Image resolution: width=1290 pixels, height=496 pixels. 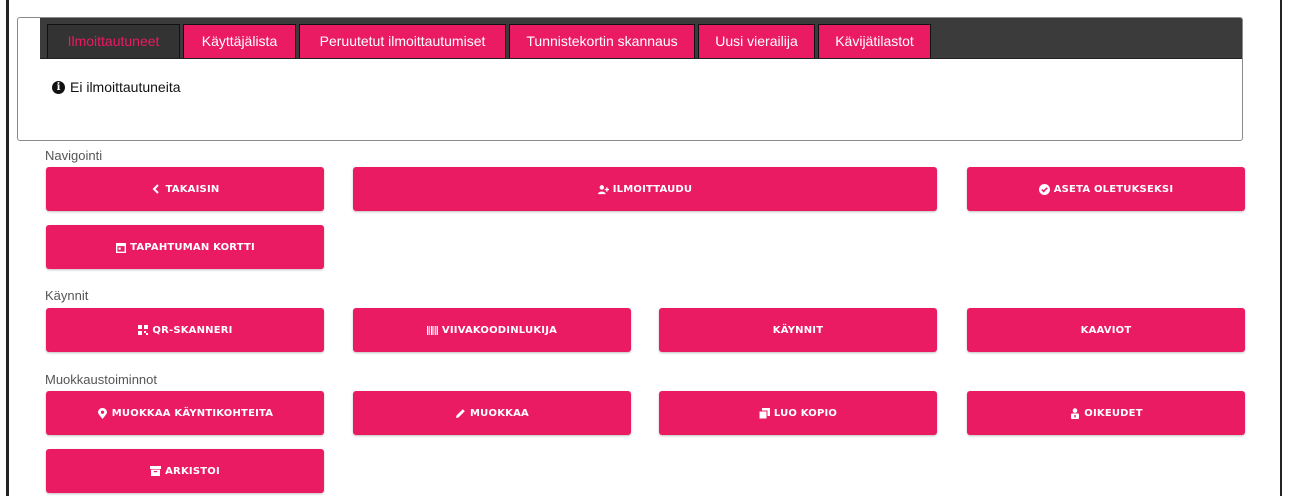 What do you see at coordinates (1281, 248) in the screenshot?
I see `window-right-edge` at bounding box center [1281, 248].